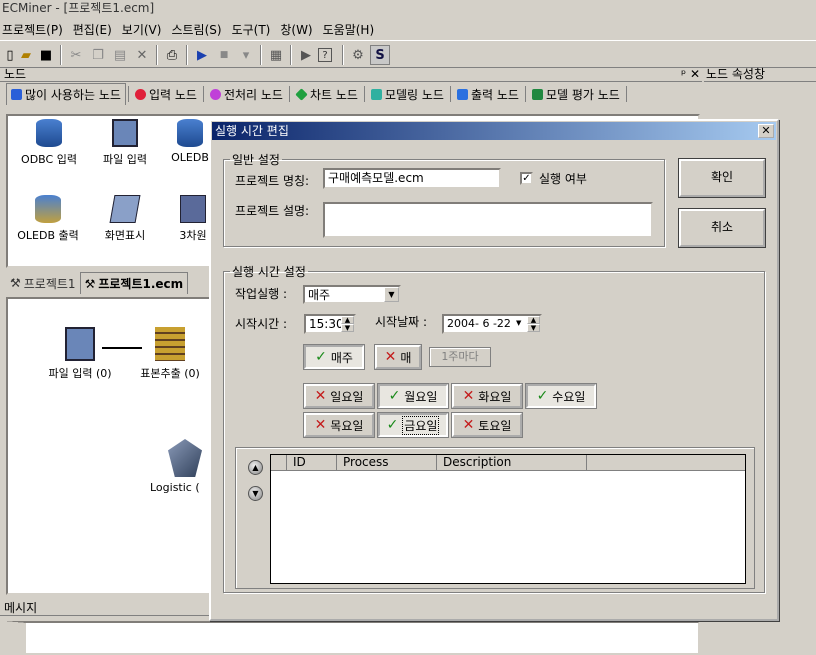  Describe the element at coordinates (276, 55) in the screenshot. I see `report-icon: ▦` at that location.